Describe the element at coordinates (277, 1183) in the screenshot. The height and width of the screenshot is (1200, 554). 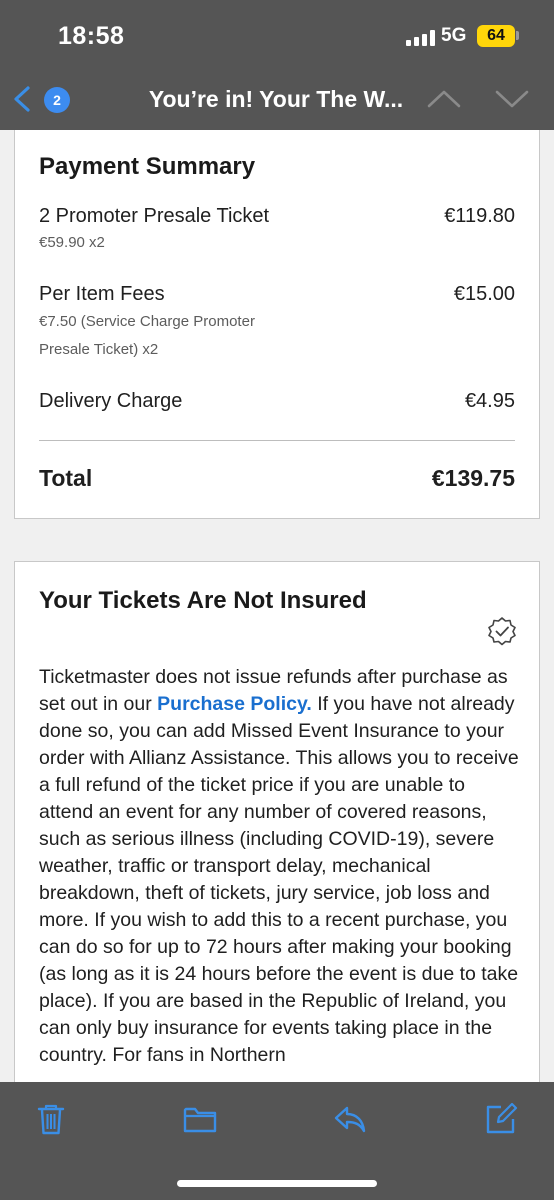
I see `home-indicator` at that location.